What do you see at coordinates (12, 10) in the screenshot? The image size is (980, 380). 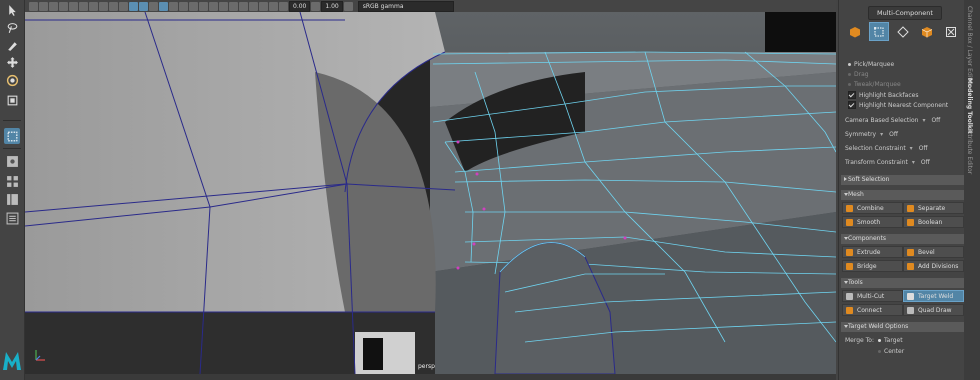 I see `select-tool-icon` at bounding box center [12, 10].